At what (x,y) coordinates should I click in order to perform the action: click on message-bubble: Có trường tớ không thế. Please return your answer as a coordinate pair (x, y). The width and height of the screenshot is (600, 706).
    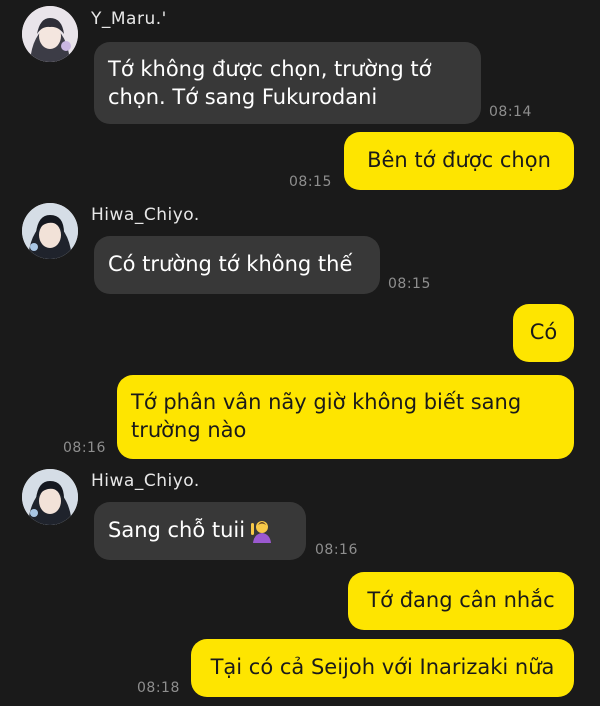
    Looking at the image, I should click on (237, 265).